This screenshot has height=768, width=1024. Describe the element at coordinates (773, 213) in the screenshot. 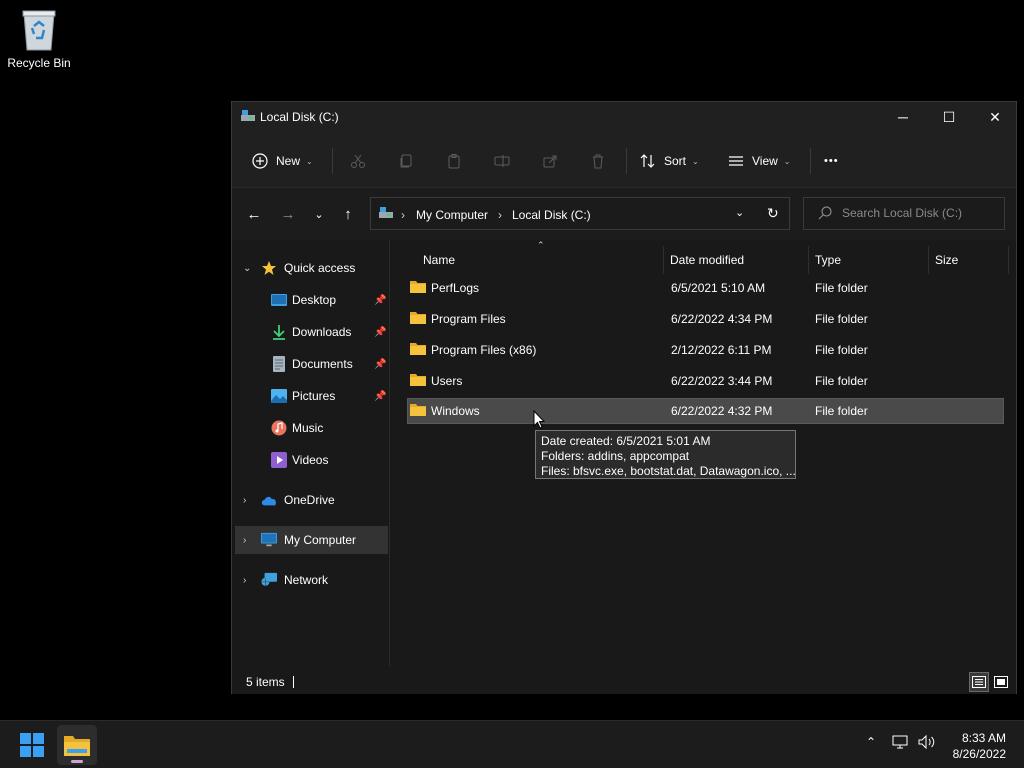

I see `refresh-icon: ↻` at that location.